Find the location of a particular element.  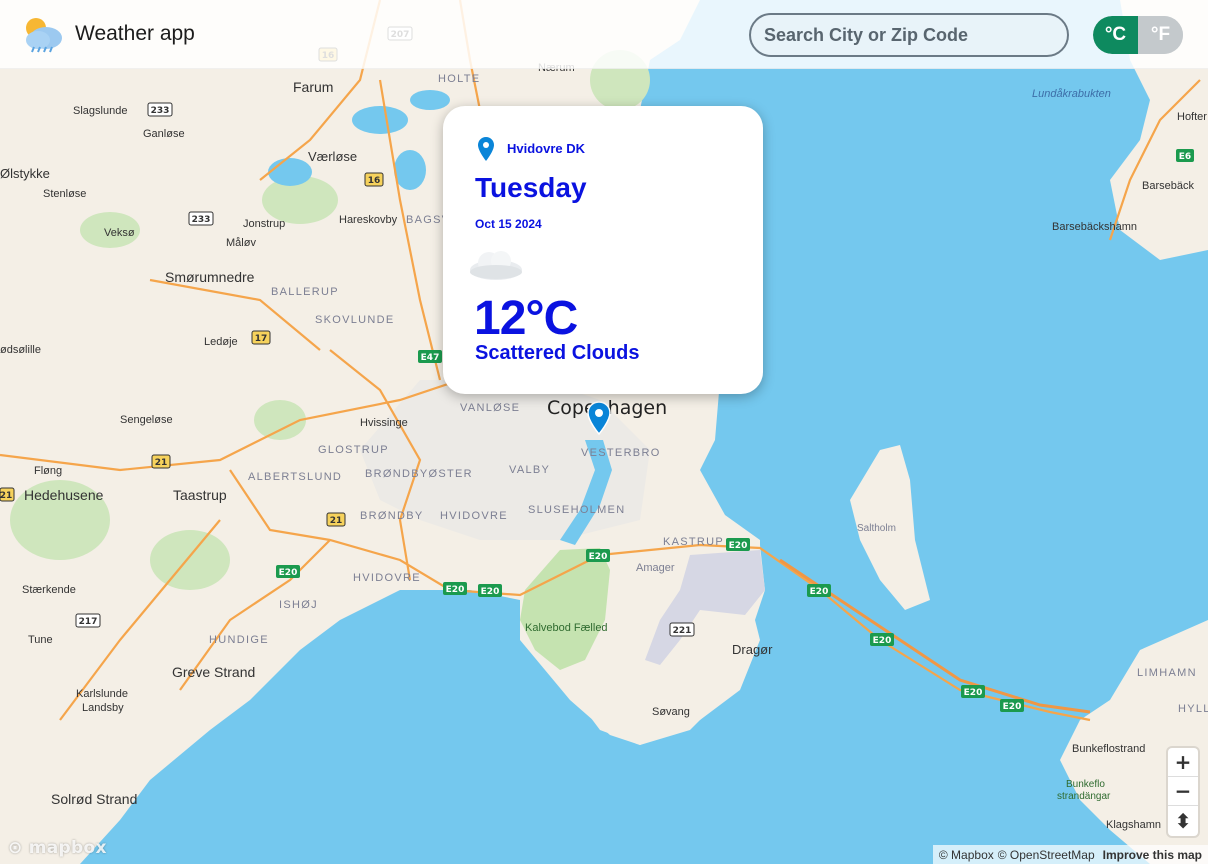

cloud-icon is located at coordinates (496, 265).